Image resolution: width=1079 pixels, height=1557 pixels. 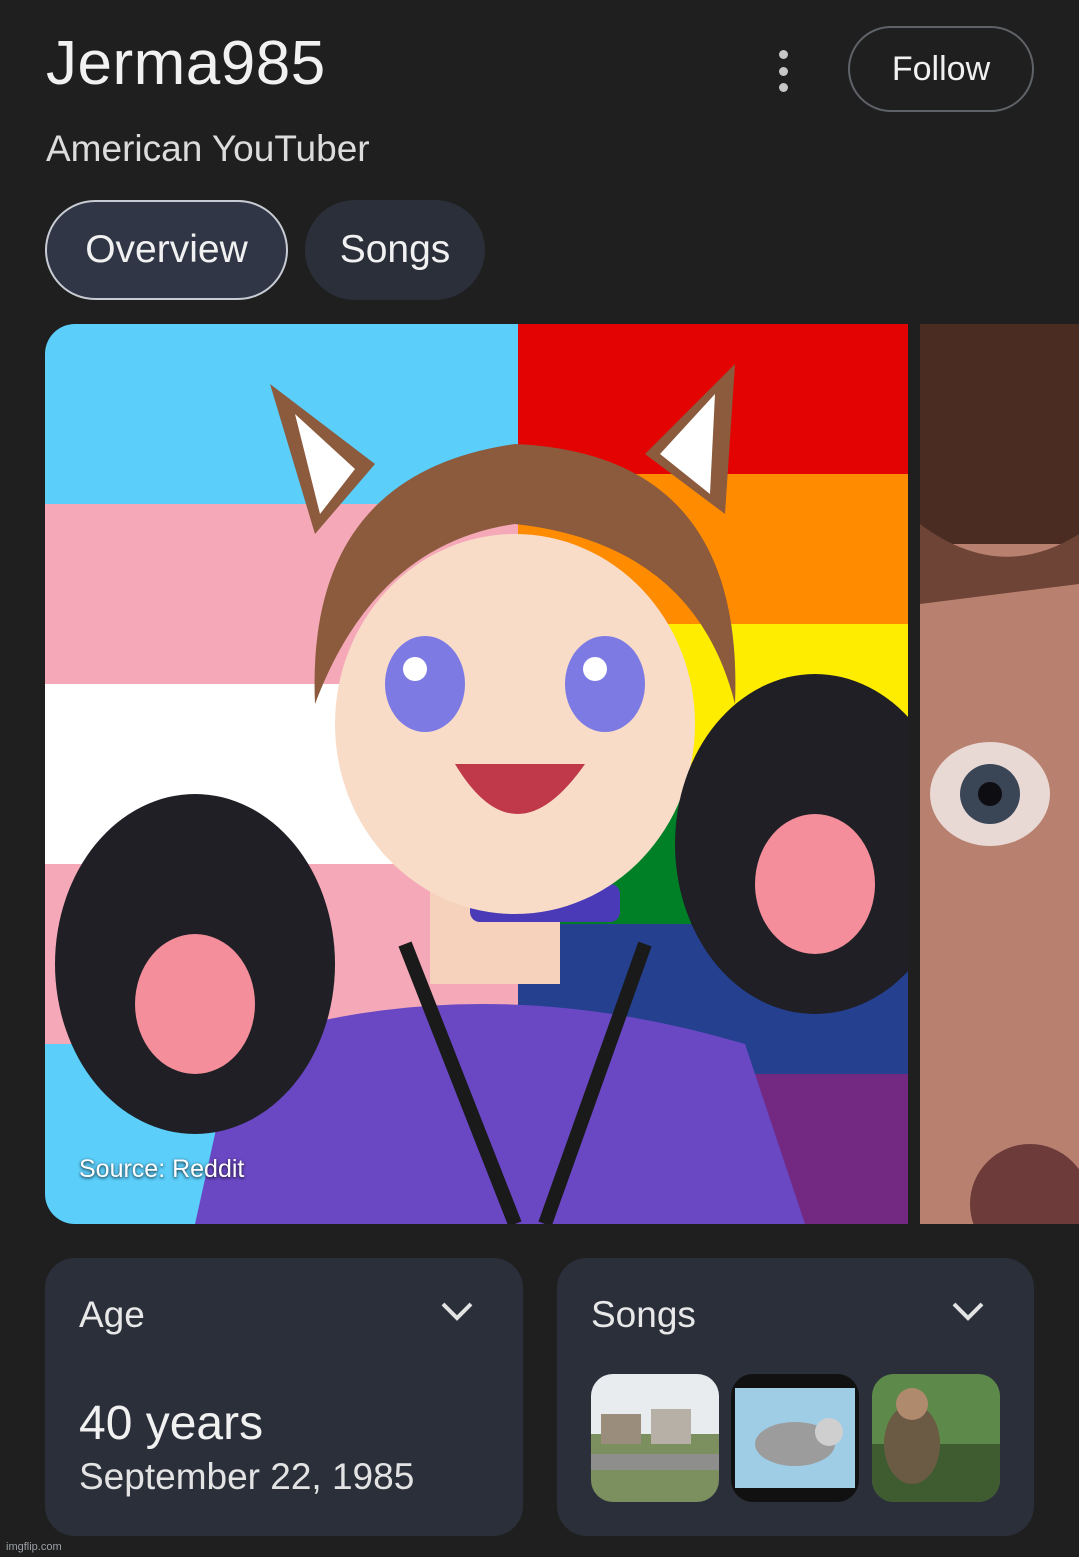 I want to click on tab-overview: Overview, so click(x=166, y=250).